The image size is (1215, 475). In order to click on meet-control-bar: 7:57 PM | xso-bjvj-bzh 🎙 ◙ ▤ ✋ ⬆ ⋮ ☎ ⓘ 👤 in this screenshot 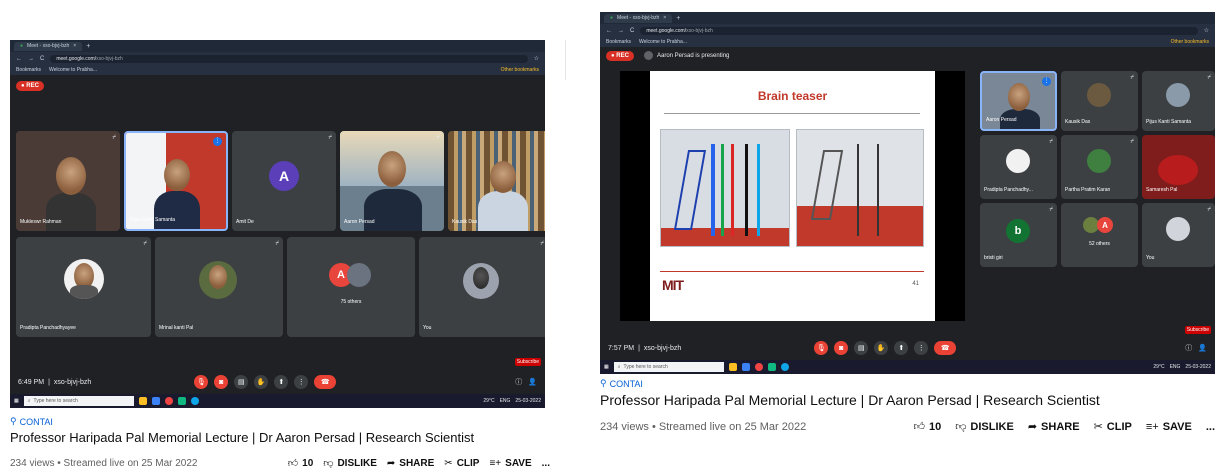, I will do `click(907, 348)`.